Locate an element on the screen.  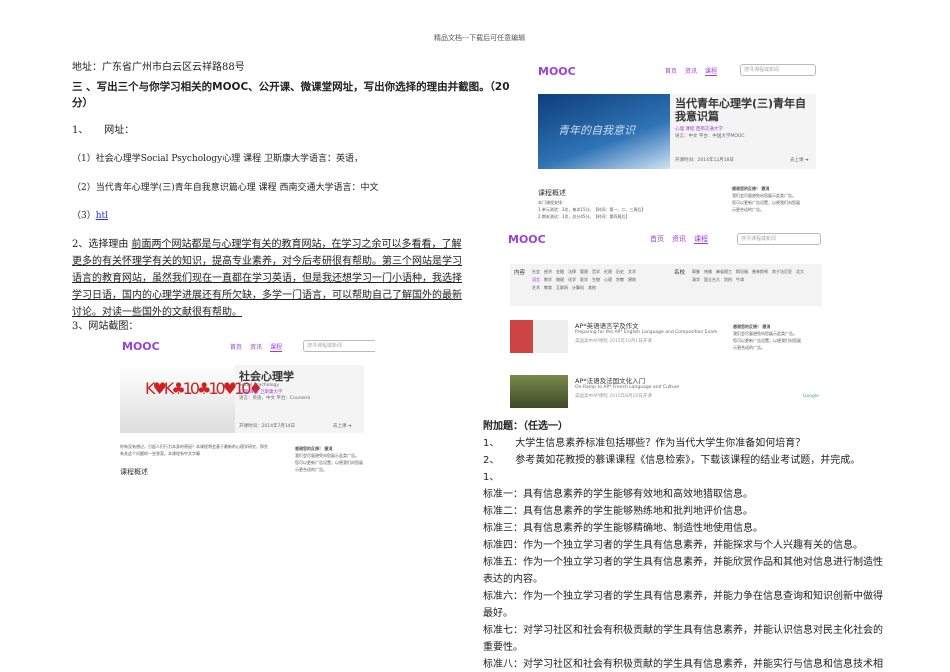
filter-tag: 历史 is located at coordinates (620, 272).